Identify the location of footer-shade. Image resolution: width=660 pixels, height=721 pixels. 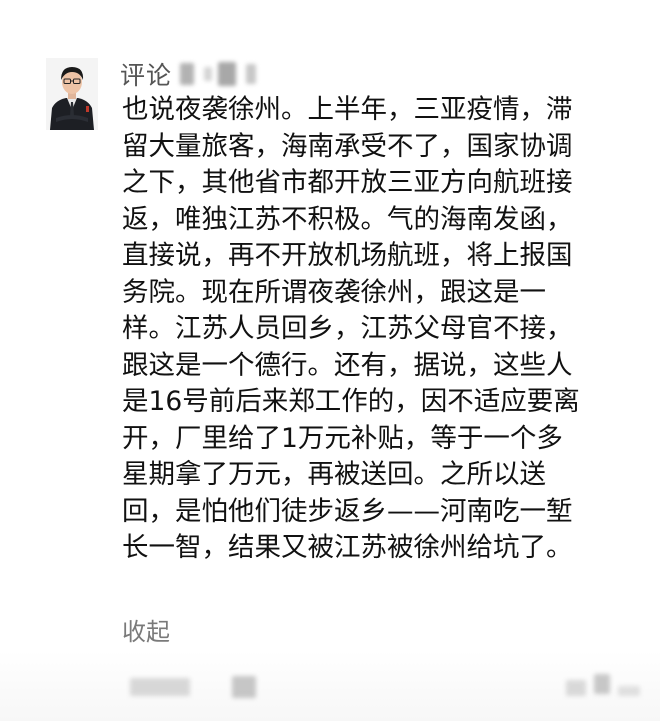
(330, 685).